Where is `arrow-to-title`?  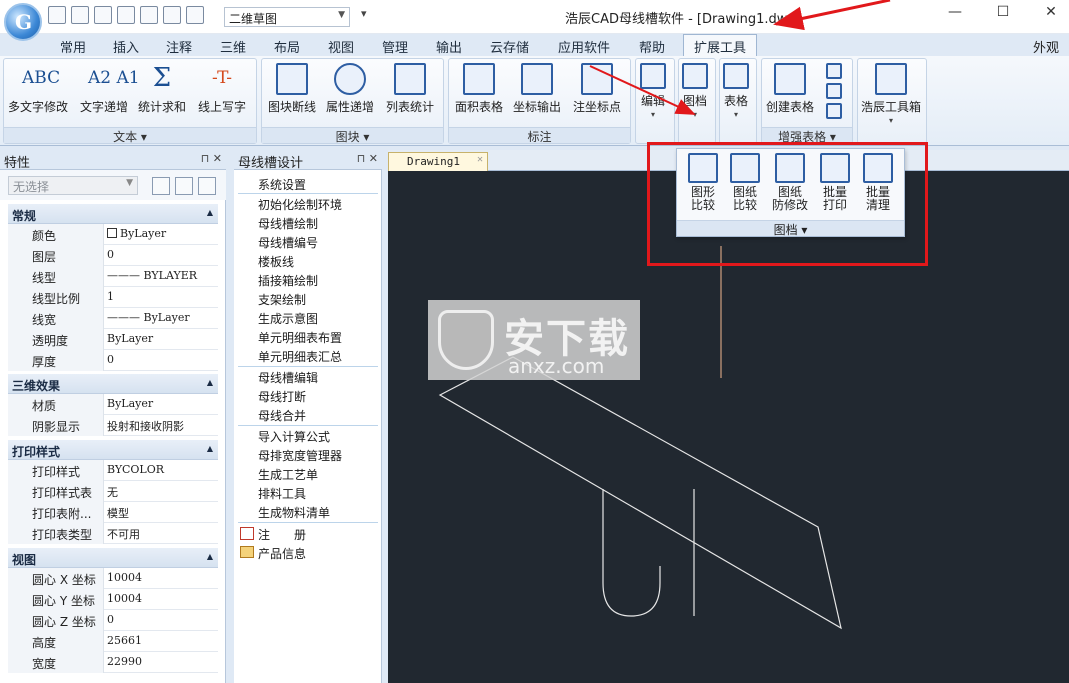 arrow-to-title is located at coordinates (832, 15).